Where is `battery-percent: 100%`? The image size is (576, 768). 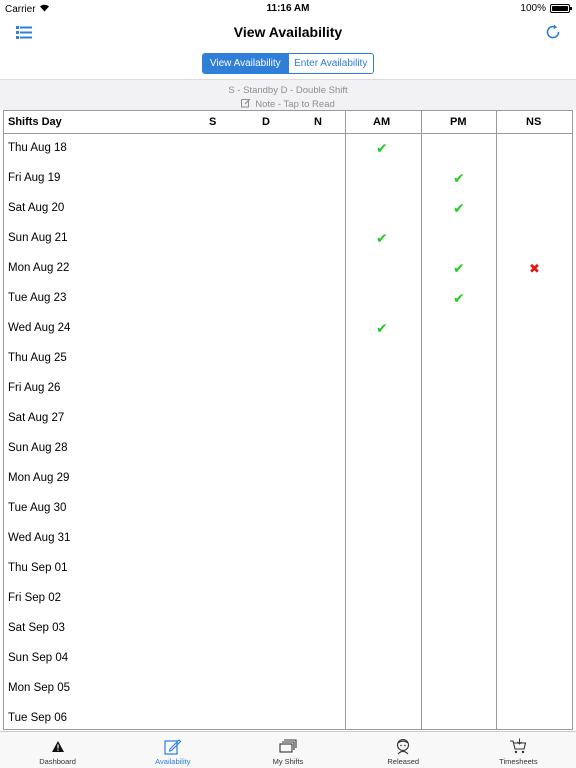
battery-percent: 100% is located at coordinates (533, 8).